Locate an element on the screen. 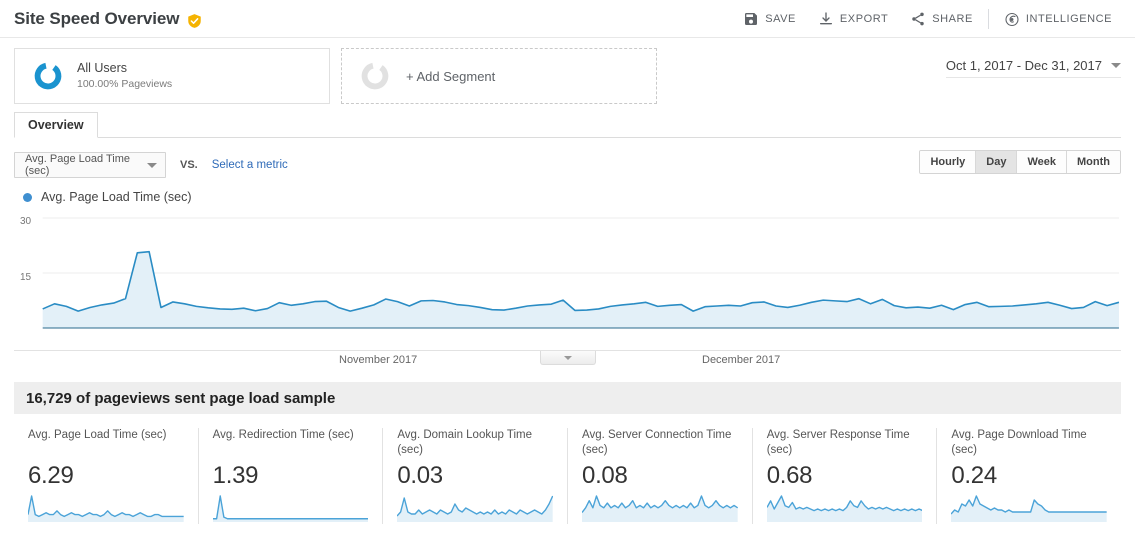 This screenshot has height=533, width=1135. share-button: SHARE is located at coordinates (941, 19).